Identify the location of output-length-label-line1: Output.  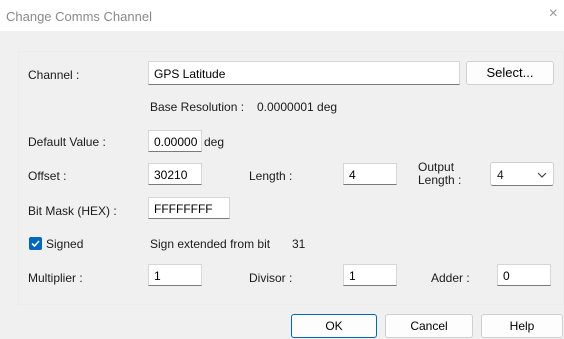
(436, 167).